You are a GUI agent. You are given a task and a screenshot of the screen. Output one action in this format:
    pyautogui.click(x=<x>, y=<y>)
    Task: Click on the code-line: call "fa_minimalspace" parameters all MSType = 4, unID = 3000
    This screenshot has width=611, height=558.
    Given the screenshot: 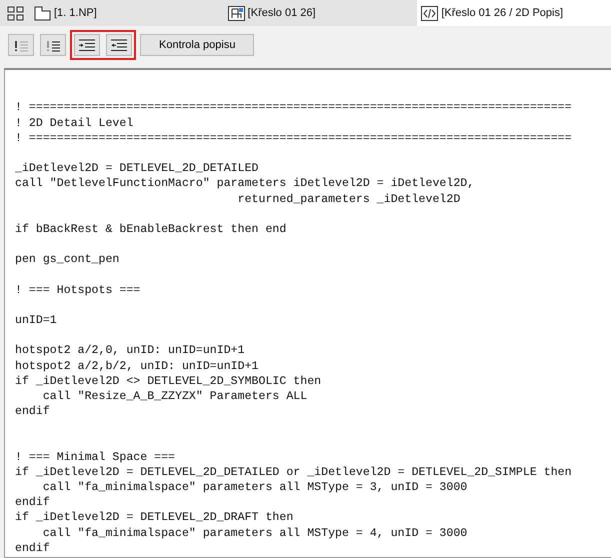 What is the action you would take?
    pyautogui.click(x=255, y=533)
    